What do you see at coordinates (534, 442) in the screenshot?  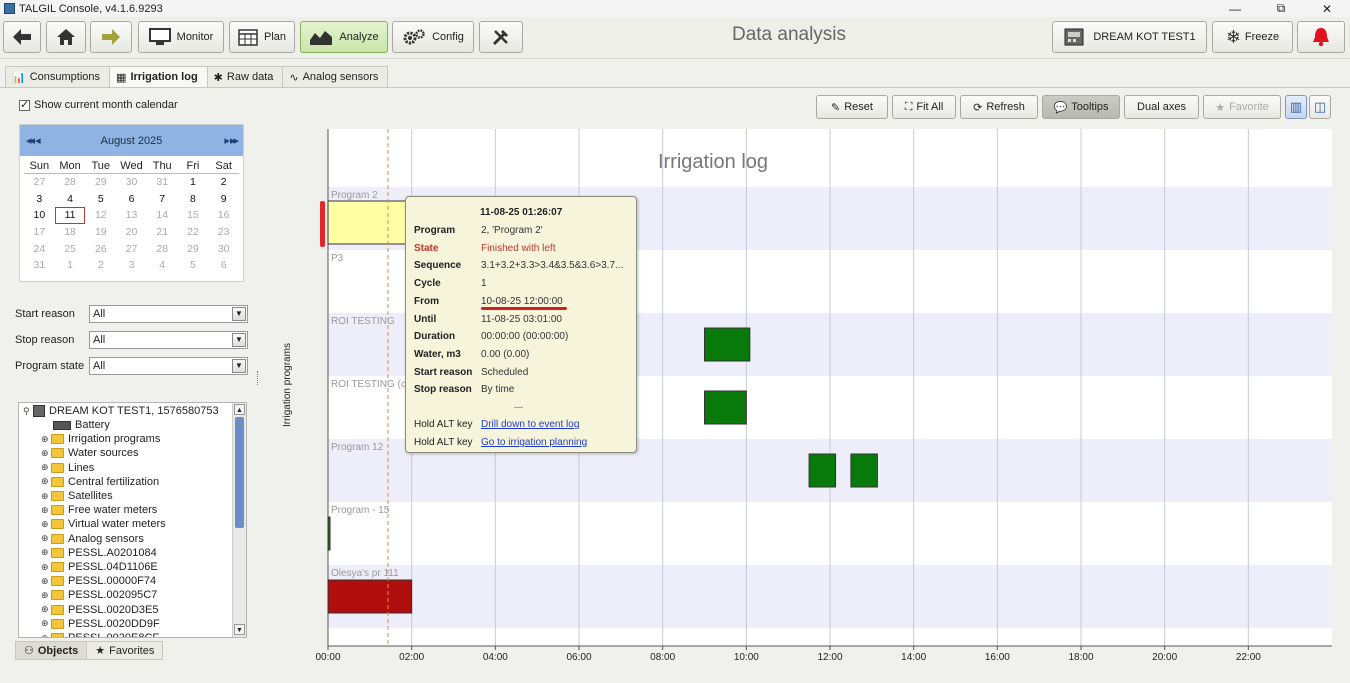 I see `irrigation-planning-link: Go to irrigation planning` at bounding box center [534, 442].